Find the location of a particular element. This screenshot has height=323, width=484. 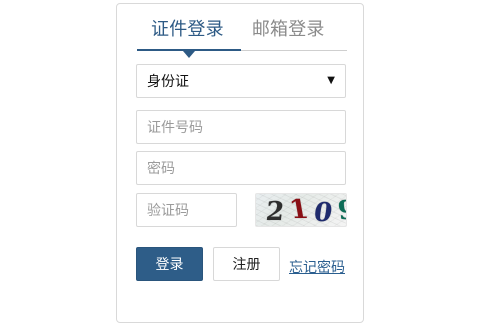

captcha-image: 2 1 0 9 is located at coordinates (301, 210).